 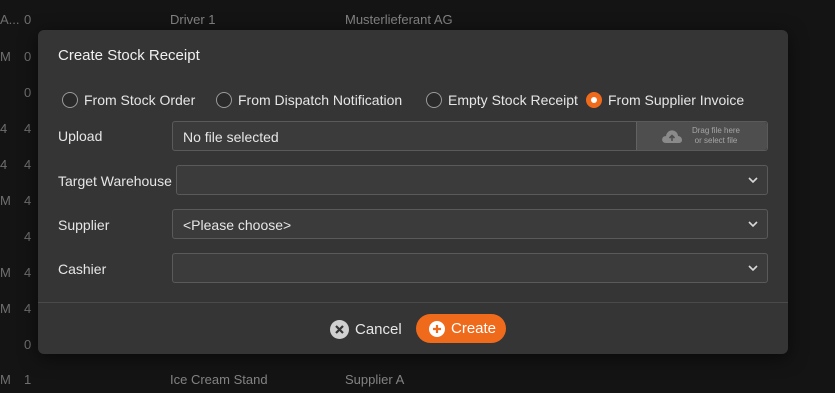 What do you see at coordinates (80, 136) in the screenshot?
I see `upload-label: Upload` at bounding box center [80, 136].